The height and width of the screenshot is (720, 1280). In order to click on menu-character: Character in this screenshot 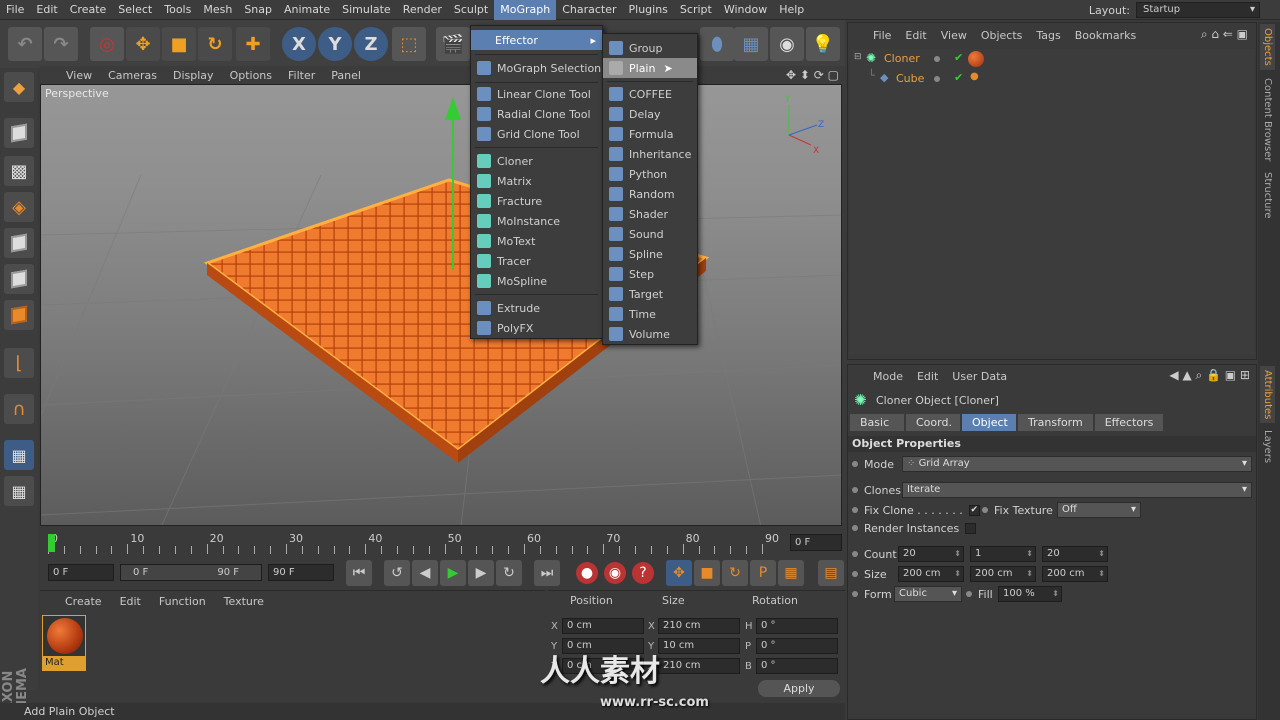, I will do `click(589, 10)`.